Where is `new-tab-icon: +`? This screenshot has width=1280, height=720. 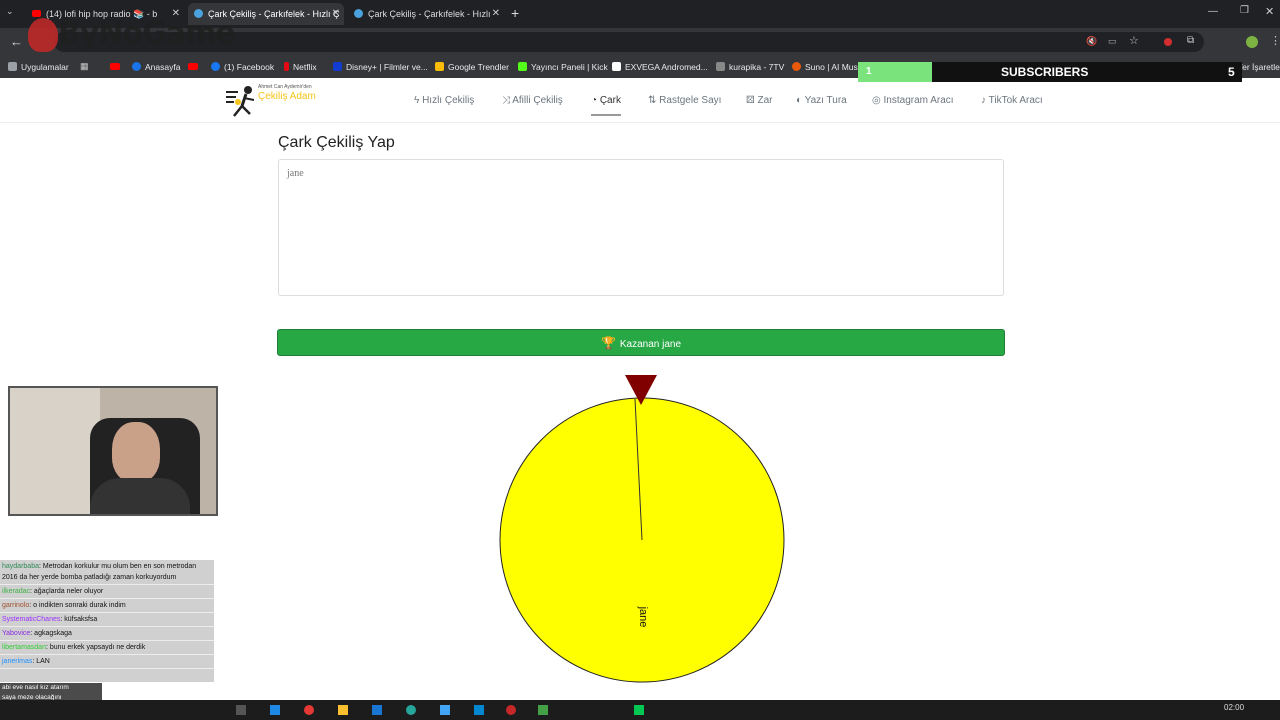 new-tab-icon: + is located at coordinates (515, 13).